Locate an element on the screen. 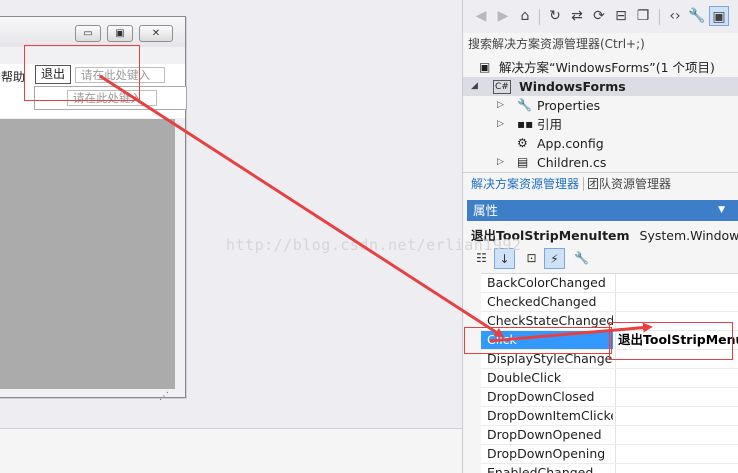 The width and height of the screenshot is (738, 473). event-name: BackColorChanged is located at coordinates (546, 282).